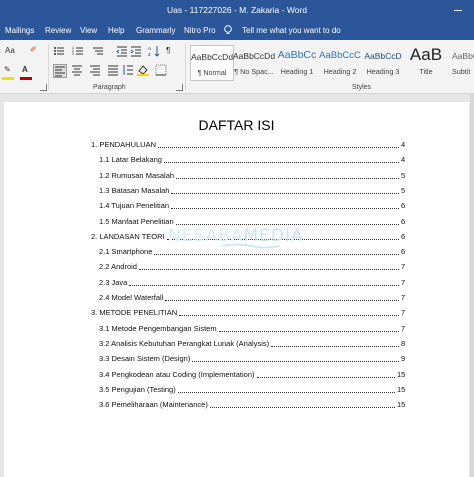  Describe the element at coordinates (78, 51) in the screenshot. I see `numbering-icon: 1 2 3` at that location.